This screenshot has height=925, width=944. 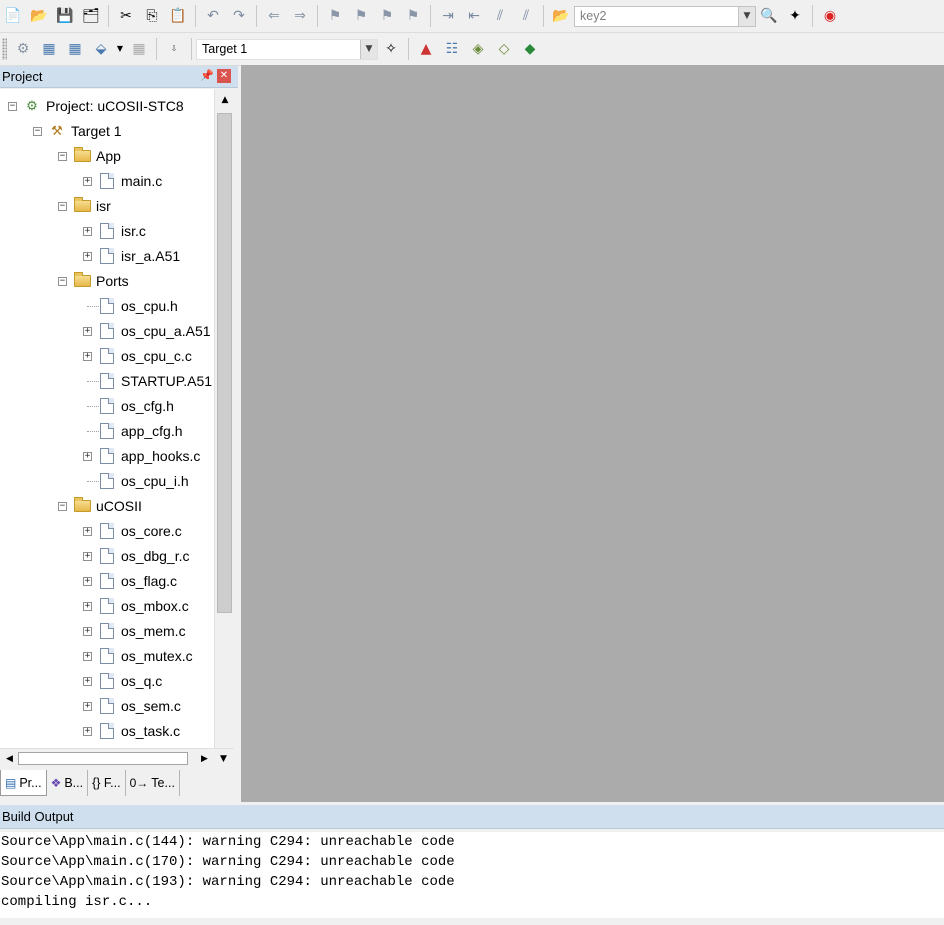 I want to click on cut-icon: ✂, so click(x=126, y=16).